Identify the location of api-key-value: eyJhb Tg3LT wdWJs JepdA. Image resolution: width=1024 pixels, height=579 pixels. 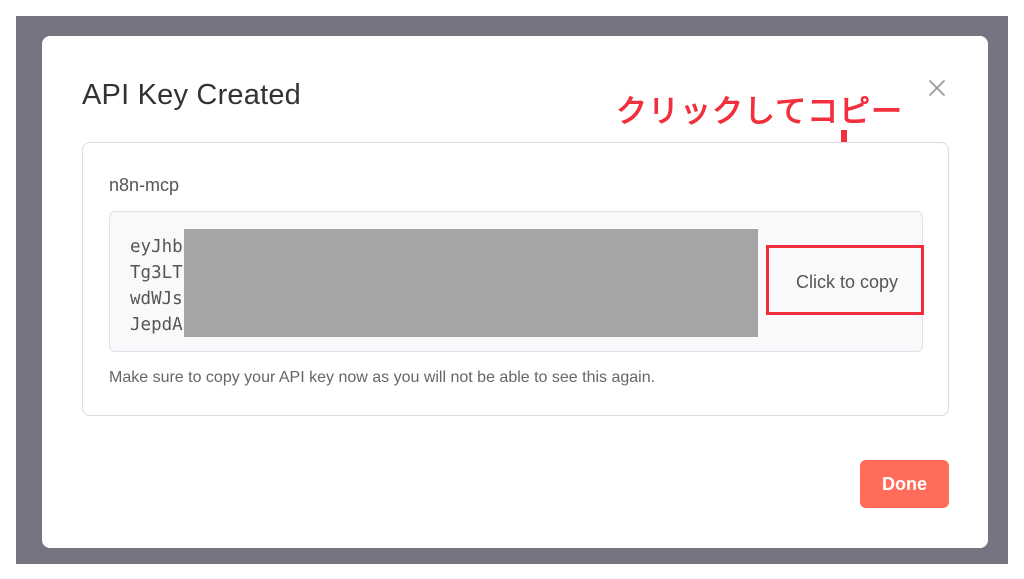
(156, 286).